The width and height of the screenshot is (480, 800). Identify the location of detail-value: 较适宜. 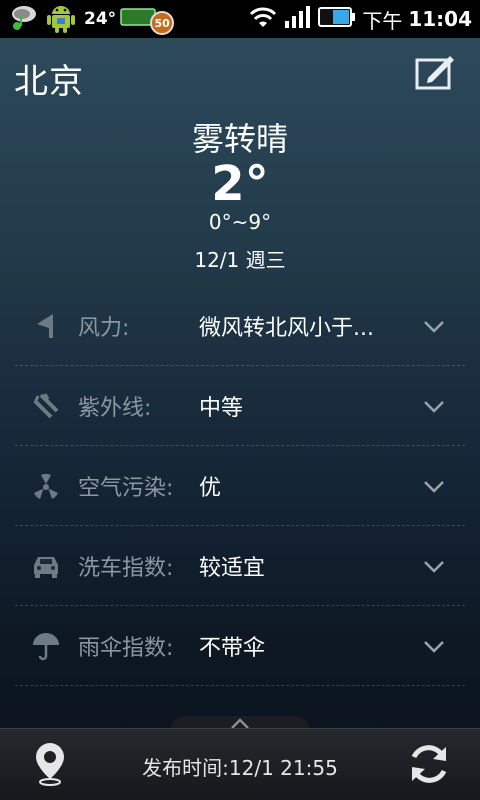
(232, 568).